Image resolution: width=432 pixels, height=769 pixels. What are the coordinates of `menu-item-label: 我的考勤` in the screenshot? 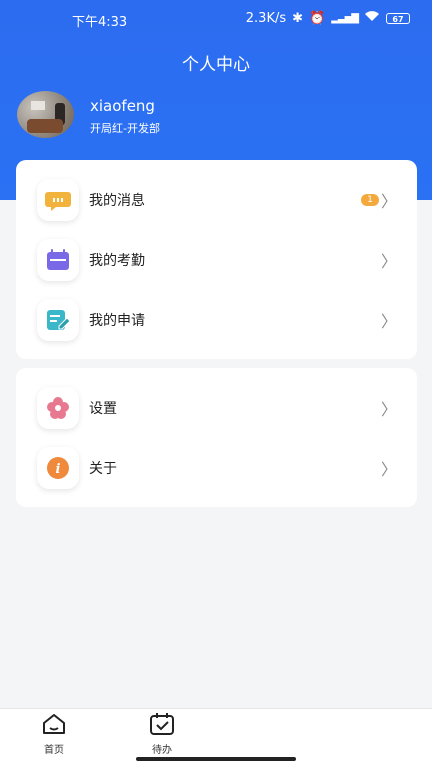 It's located at (117, 261).